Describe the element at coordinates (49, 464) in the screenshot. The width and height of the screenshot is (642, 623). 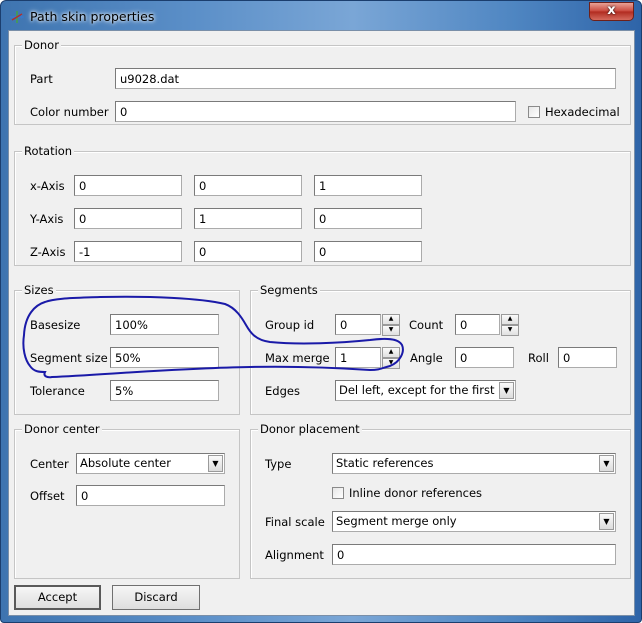
I see `center-label: Center` at that location.